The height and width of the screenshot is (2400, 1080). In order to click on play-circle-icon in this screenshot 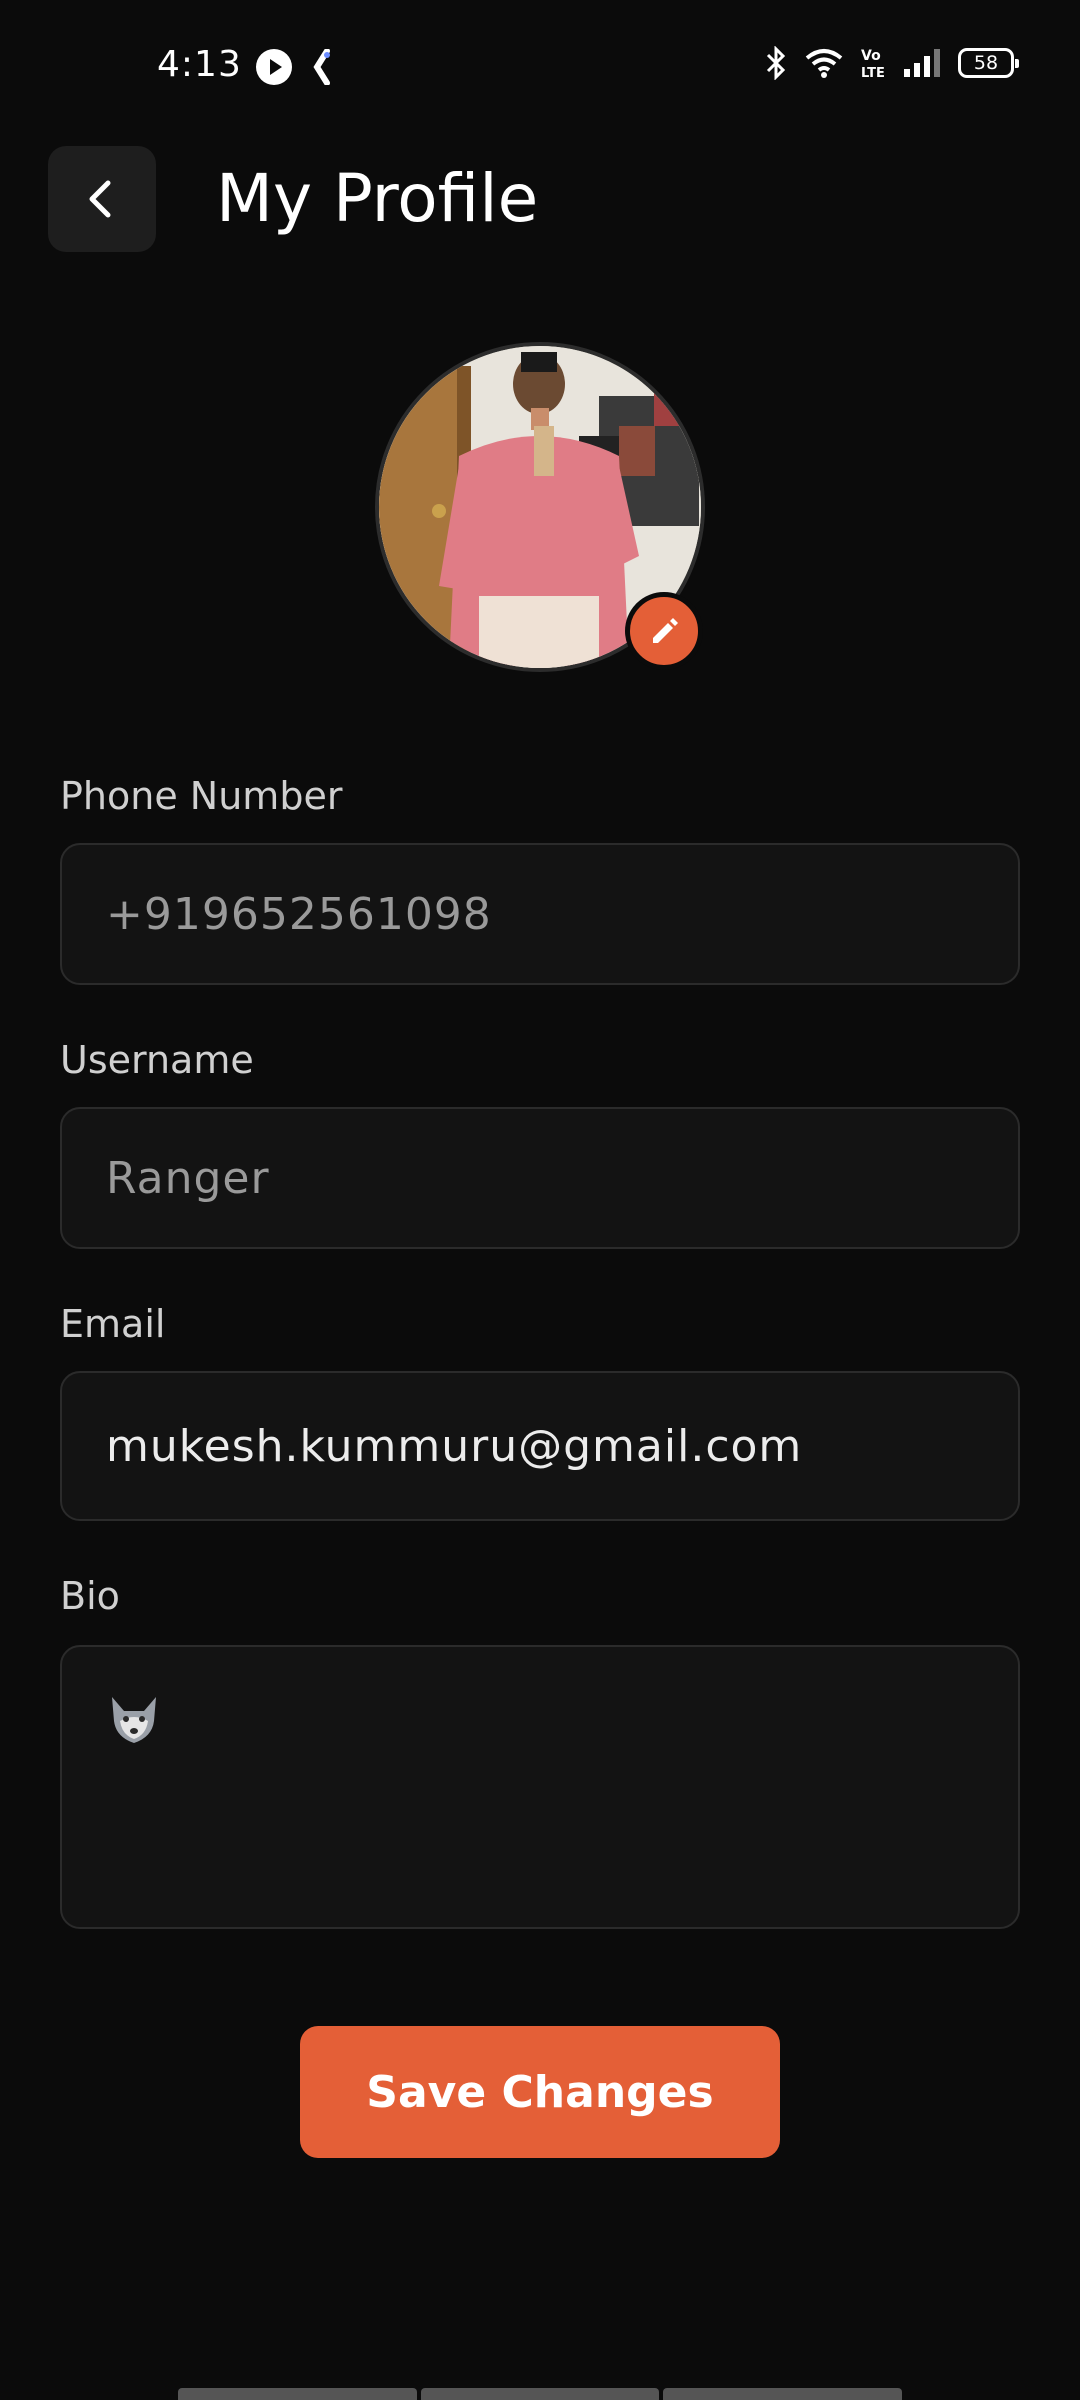, I will do `click(274, 67)`.